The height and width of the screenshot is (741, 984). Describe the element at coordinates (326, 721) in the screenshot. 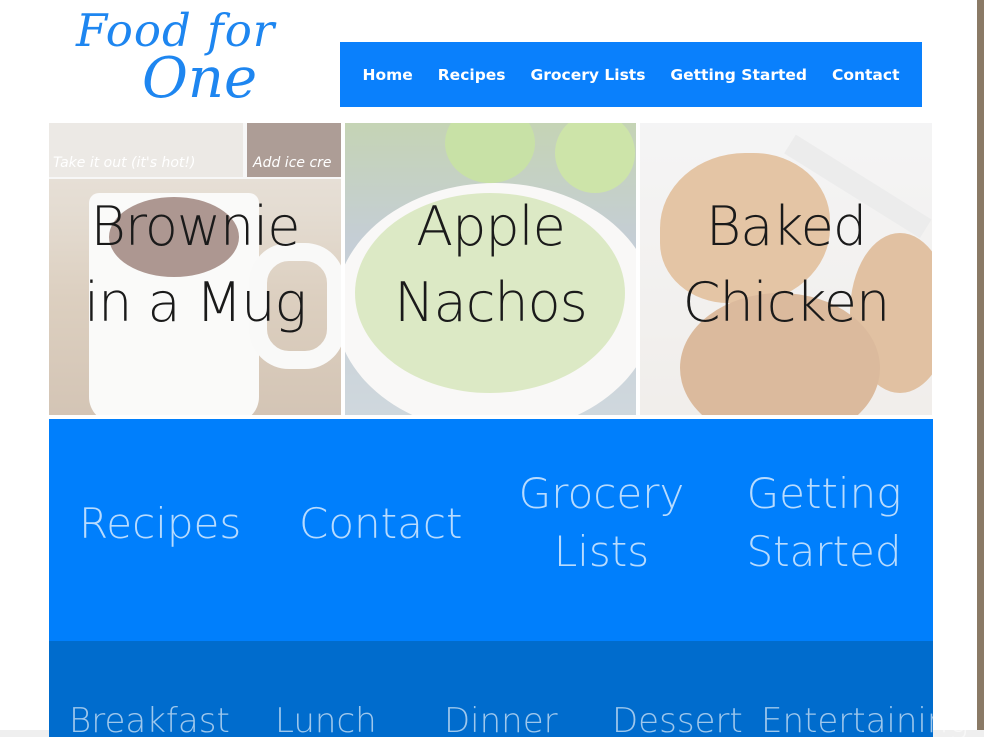

I see `category-lunch-link: Lunch` at that location.